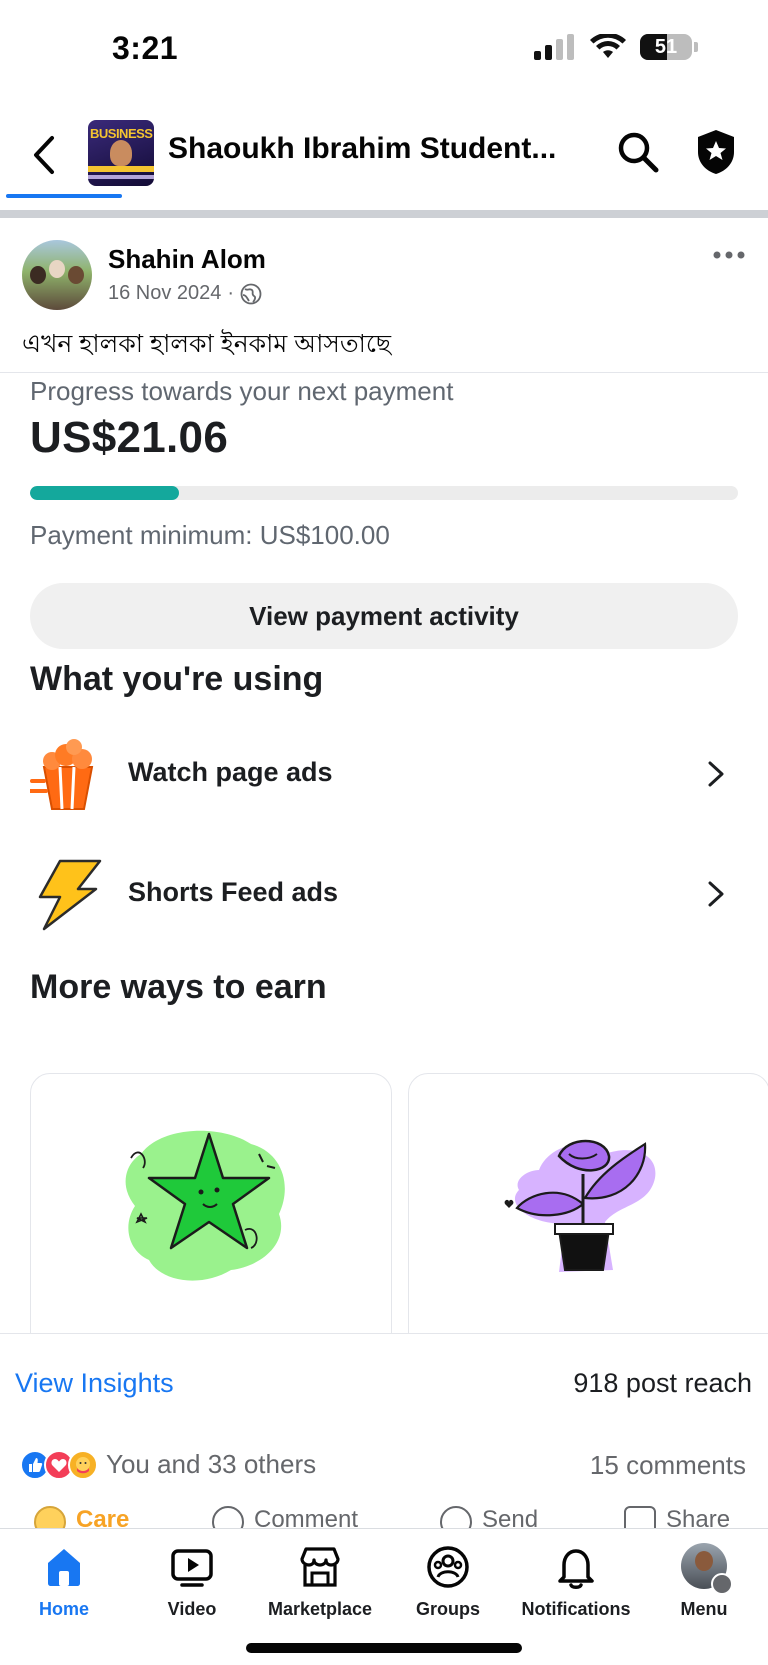  What do you see at coordinates (668, 1465) in the screenshot?
I see `comments-count: 15 comments` at bounding box center [668, 1465].